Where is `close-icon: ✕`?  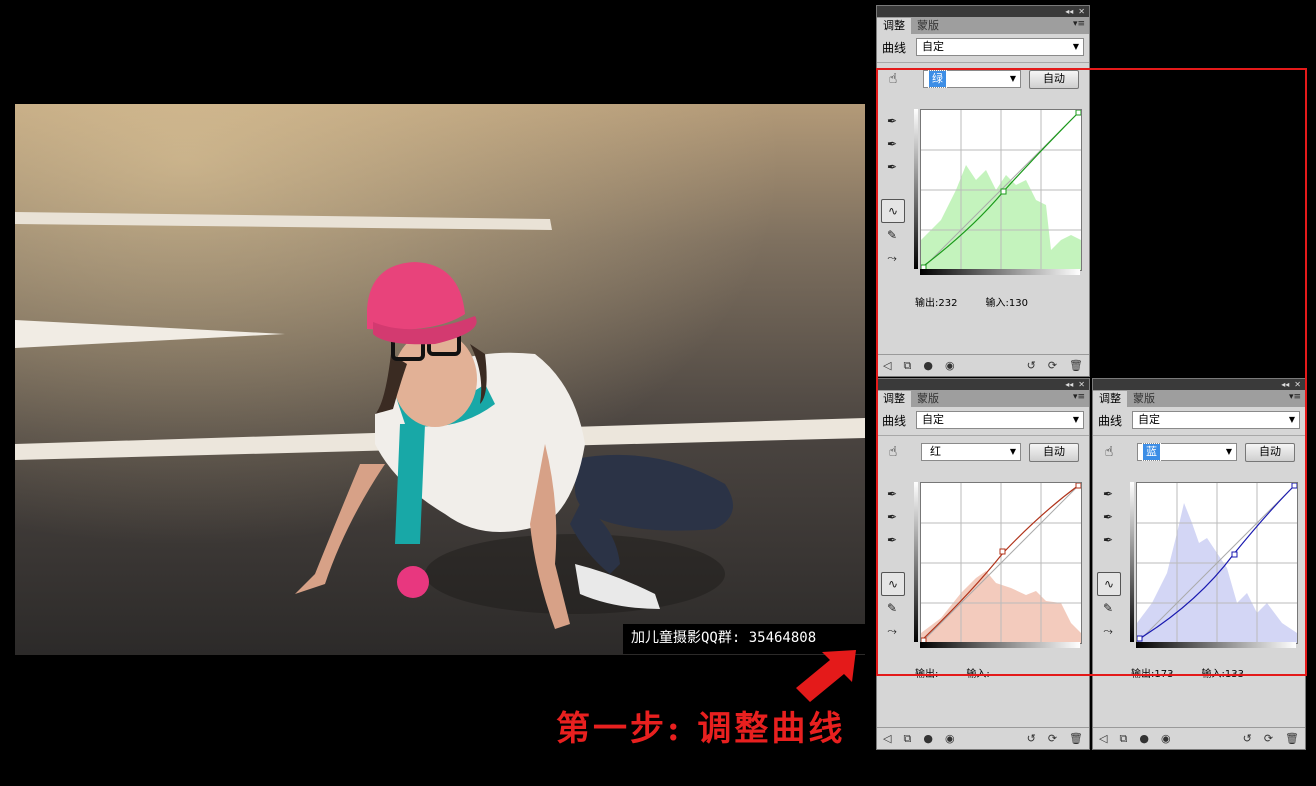 close-icon: ✕ is located at coordinates (1081, 11).